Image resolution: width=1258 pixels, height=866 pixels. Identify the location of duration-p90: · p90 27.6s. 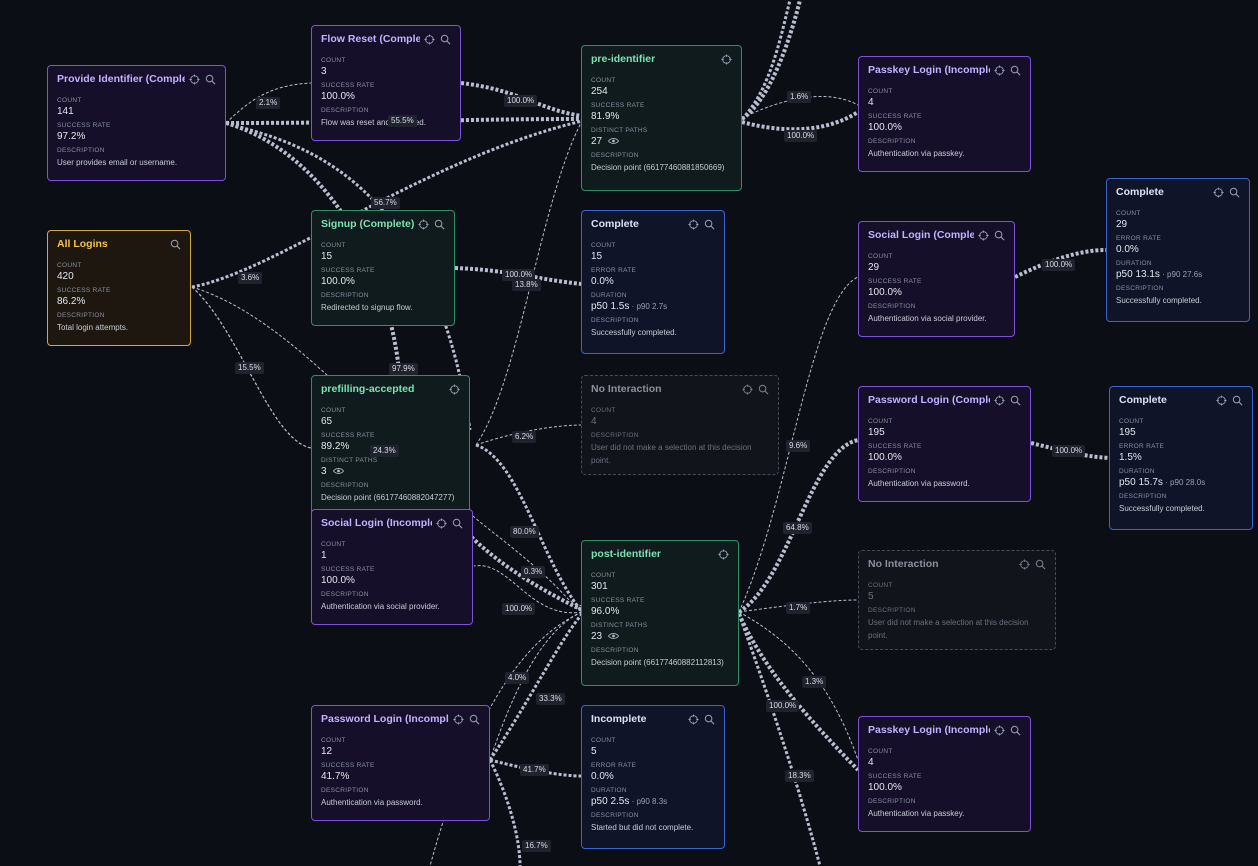
(1181, 274).